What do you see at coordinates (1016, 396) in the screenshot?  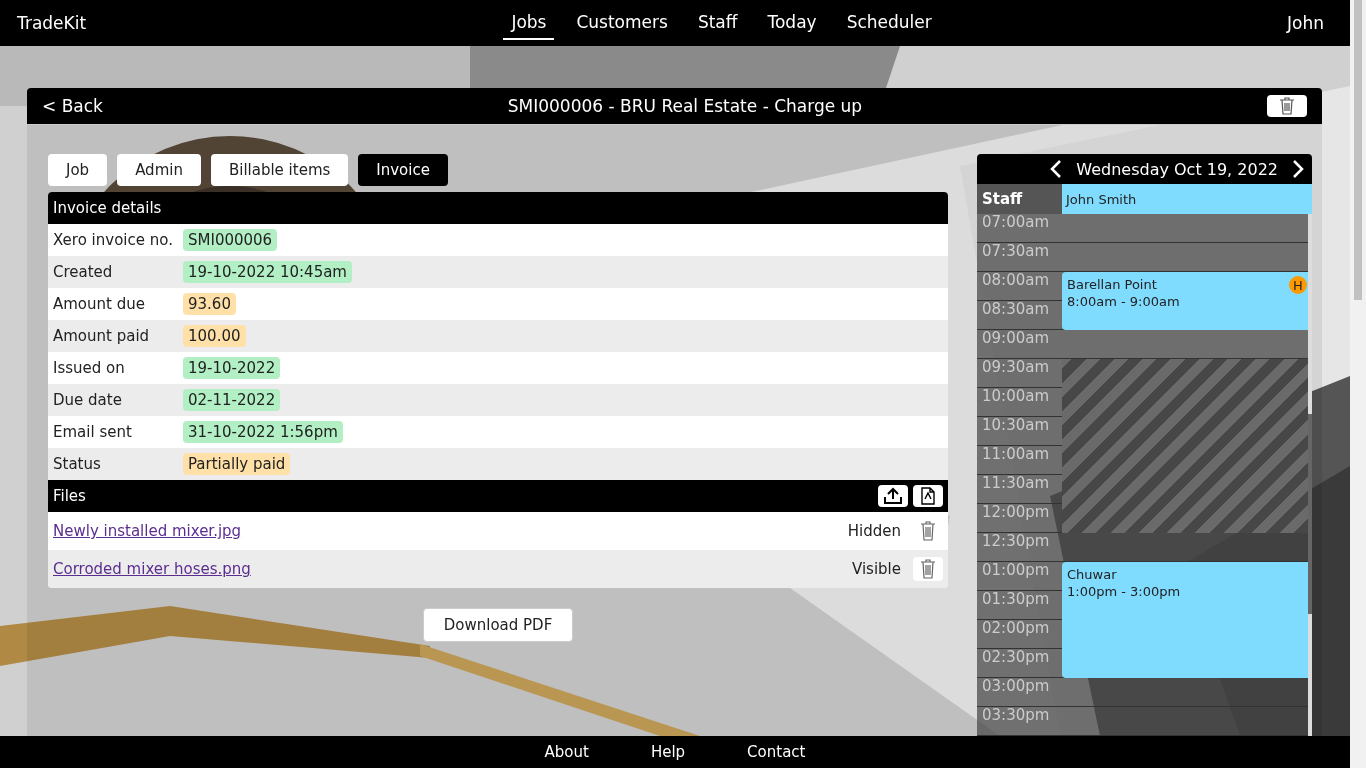 I see `time-label: 10:00am` at bounding box center [1016, 396].